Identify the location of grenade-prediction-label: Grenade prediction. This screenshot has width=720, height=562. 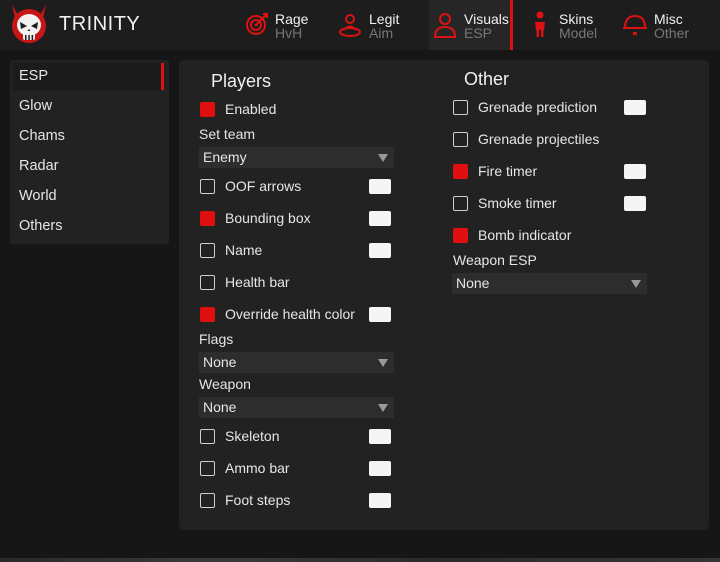
(538, 107).